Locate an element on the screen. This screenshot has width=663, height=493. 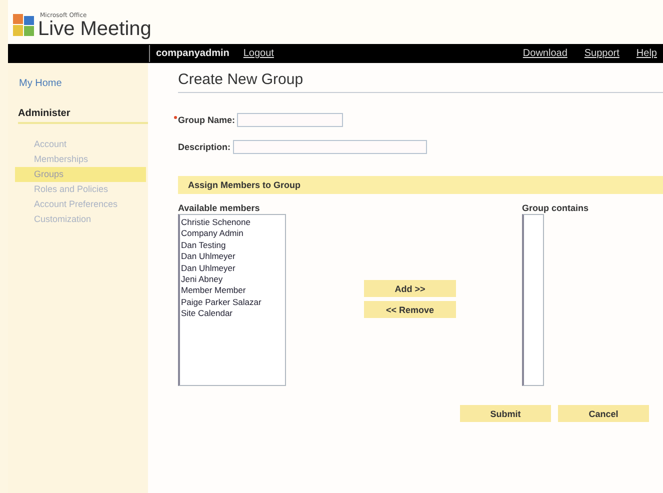
logout-link: Logout is located at coordinates (258, 53).